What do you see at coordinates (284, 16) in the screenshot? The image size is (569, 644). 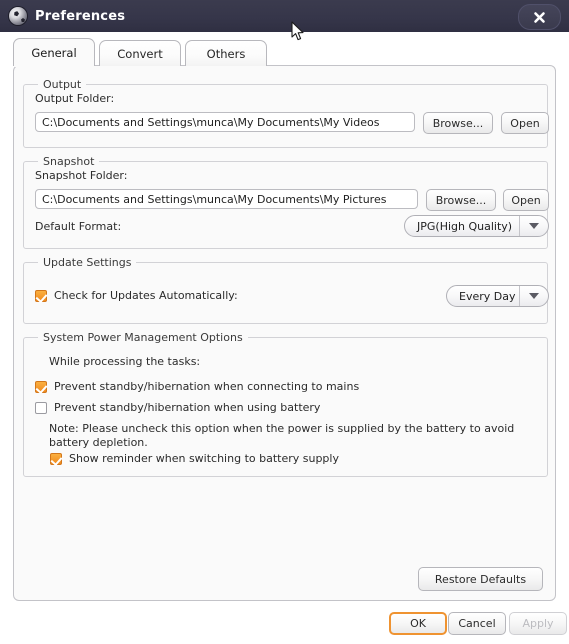 I see `title-bar: Preferences` at bounding box center [284, 16].